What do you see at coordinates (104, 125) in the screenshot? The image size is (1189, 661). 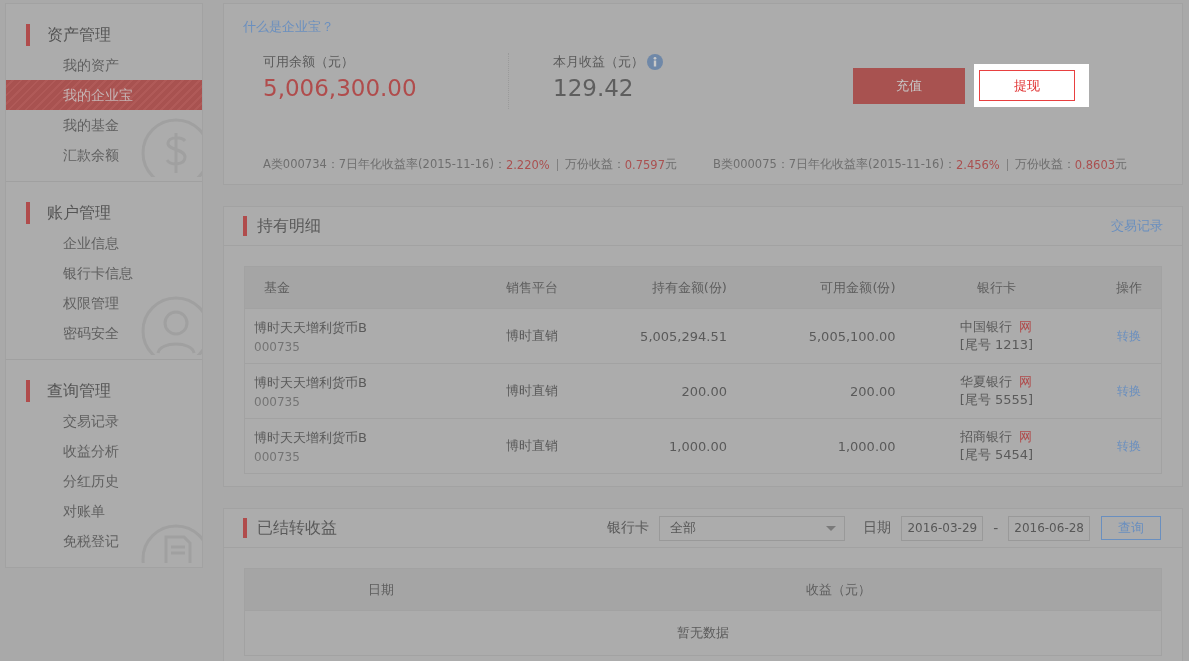 I see `sidebar-item: 我的基金` at bounding box center [104, 125].